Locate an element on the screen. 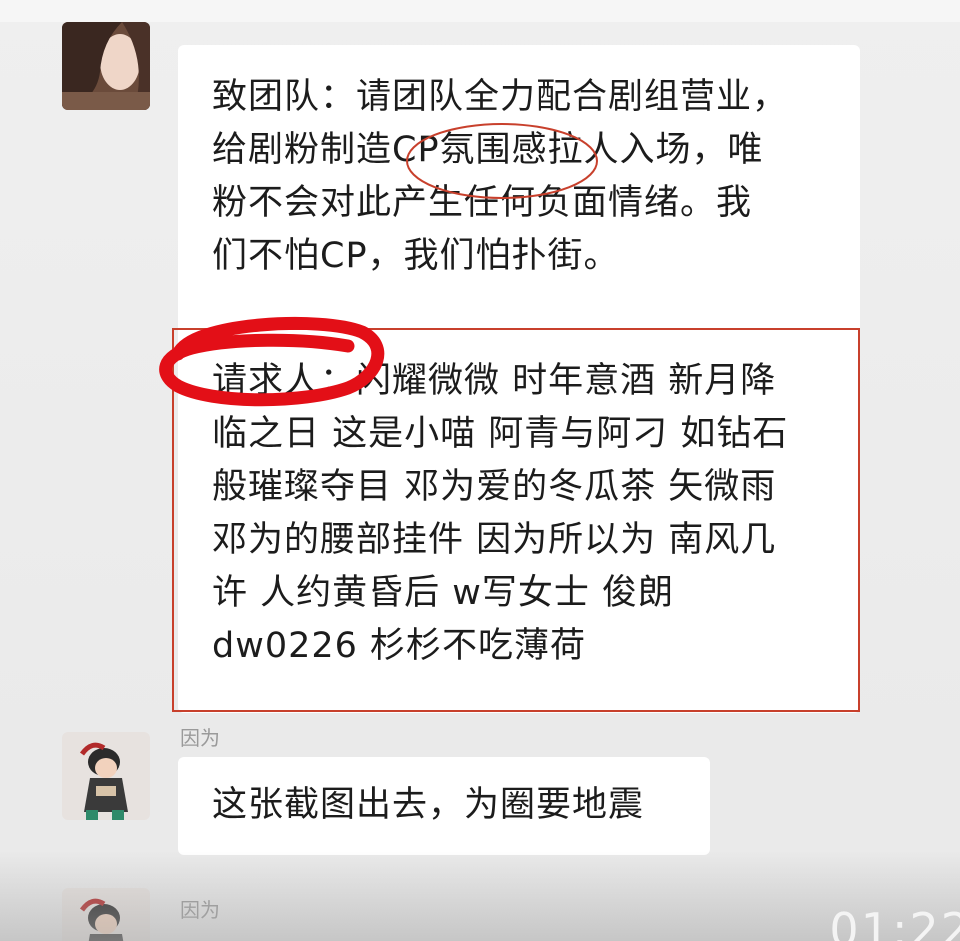 Image resolution: width=960 pixels, height=941 pixels. sender-name-2: 因为 is located at coordinates (200, 738).